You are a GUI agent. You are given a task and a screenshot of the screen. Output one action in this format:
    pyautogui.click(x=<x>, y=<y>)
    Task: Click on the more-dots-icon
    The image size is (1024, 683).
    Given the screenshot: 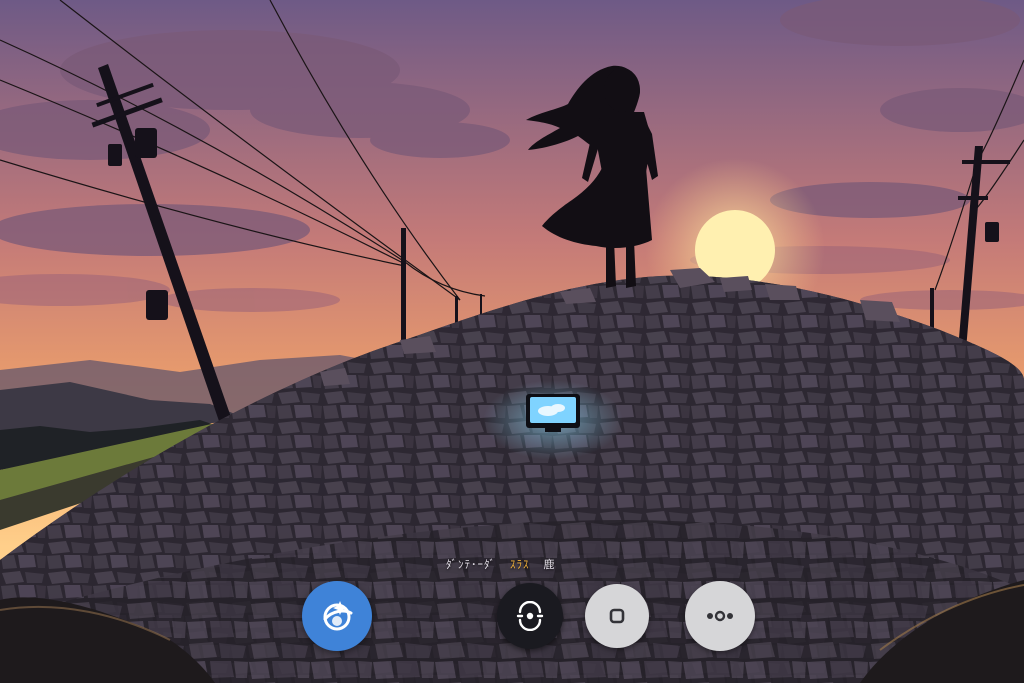 What is the action you would take?
    pyautogui.click(x=720, y=616)
    